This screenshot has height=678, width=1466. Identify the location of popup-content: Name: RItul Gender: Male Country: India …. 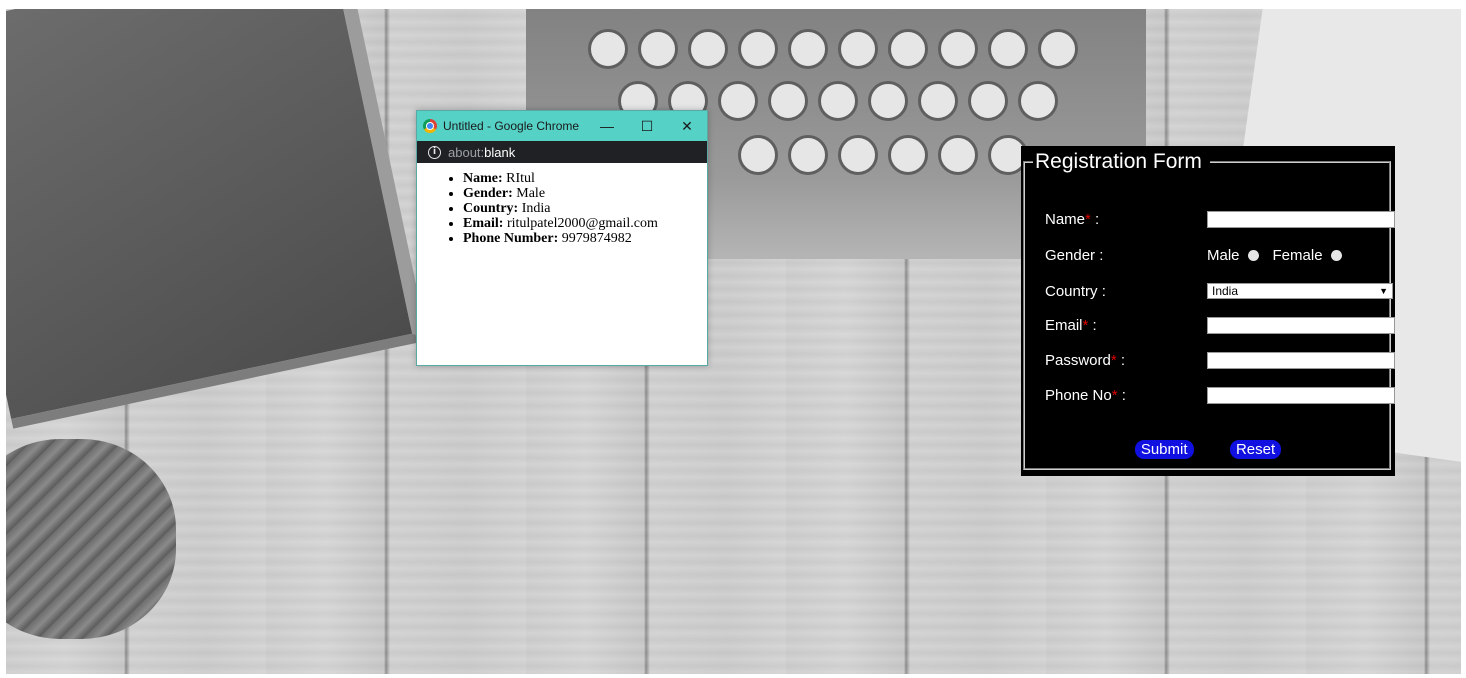
(562, 208).